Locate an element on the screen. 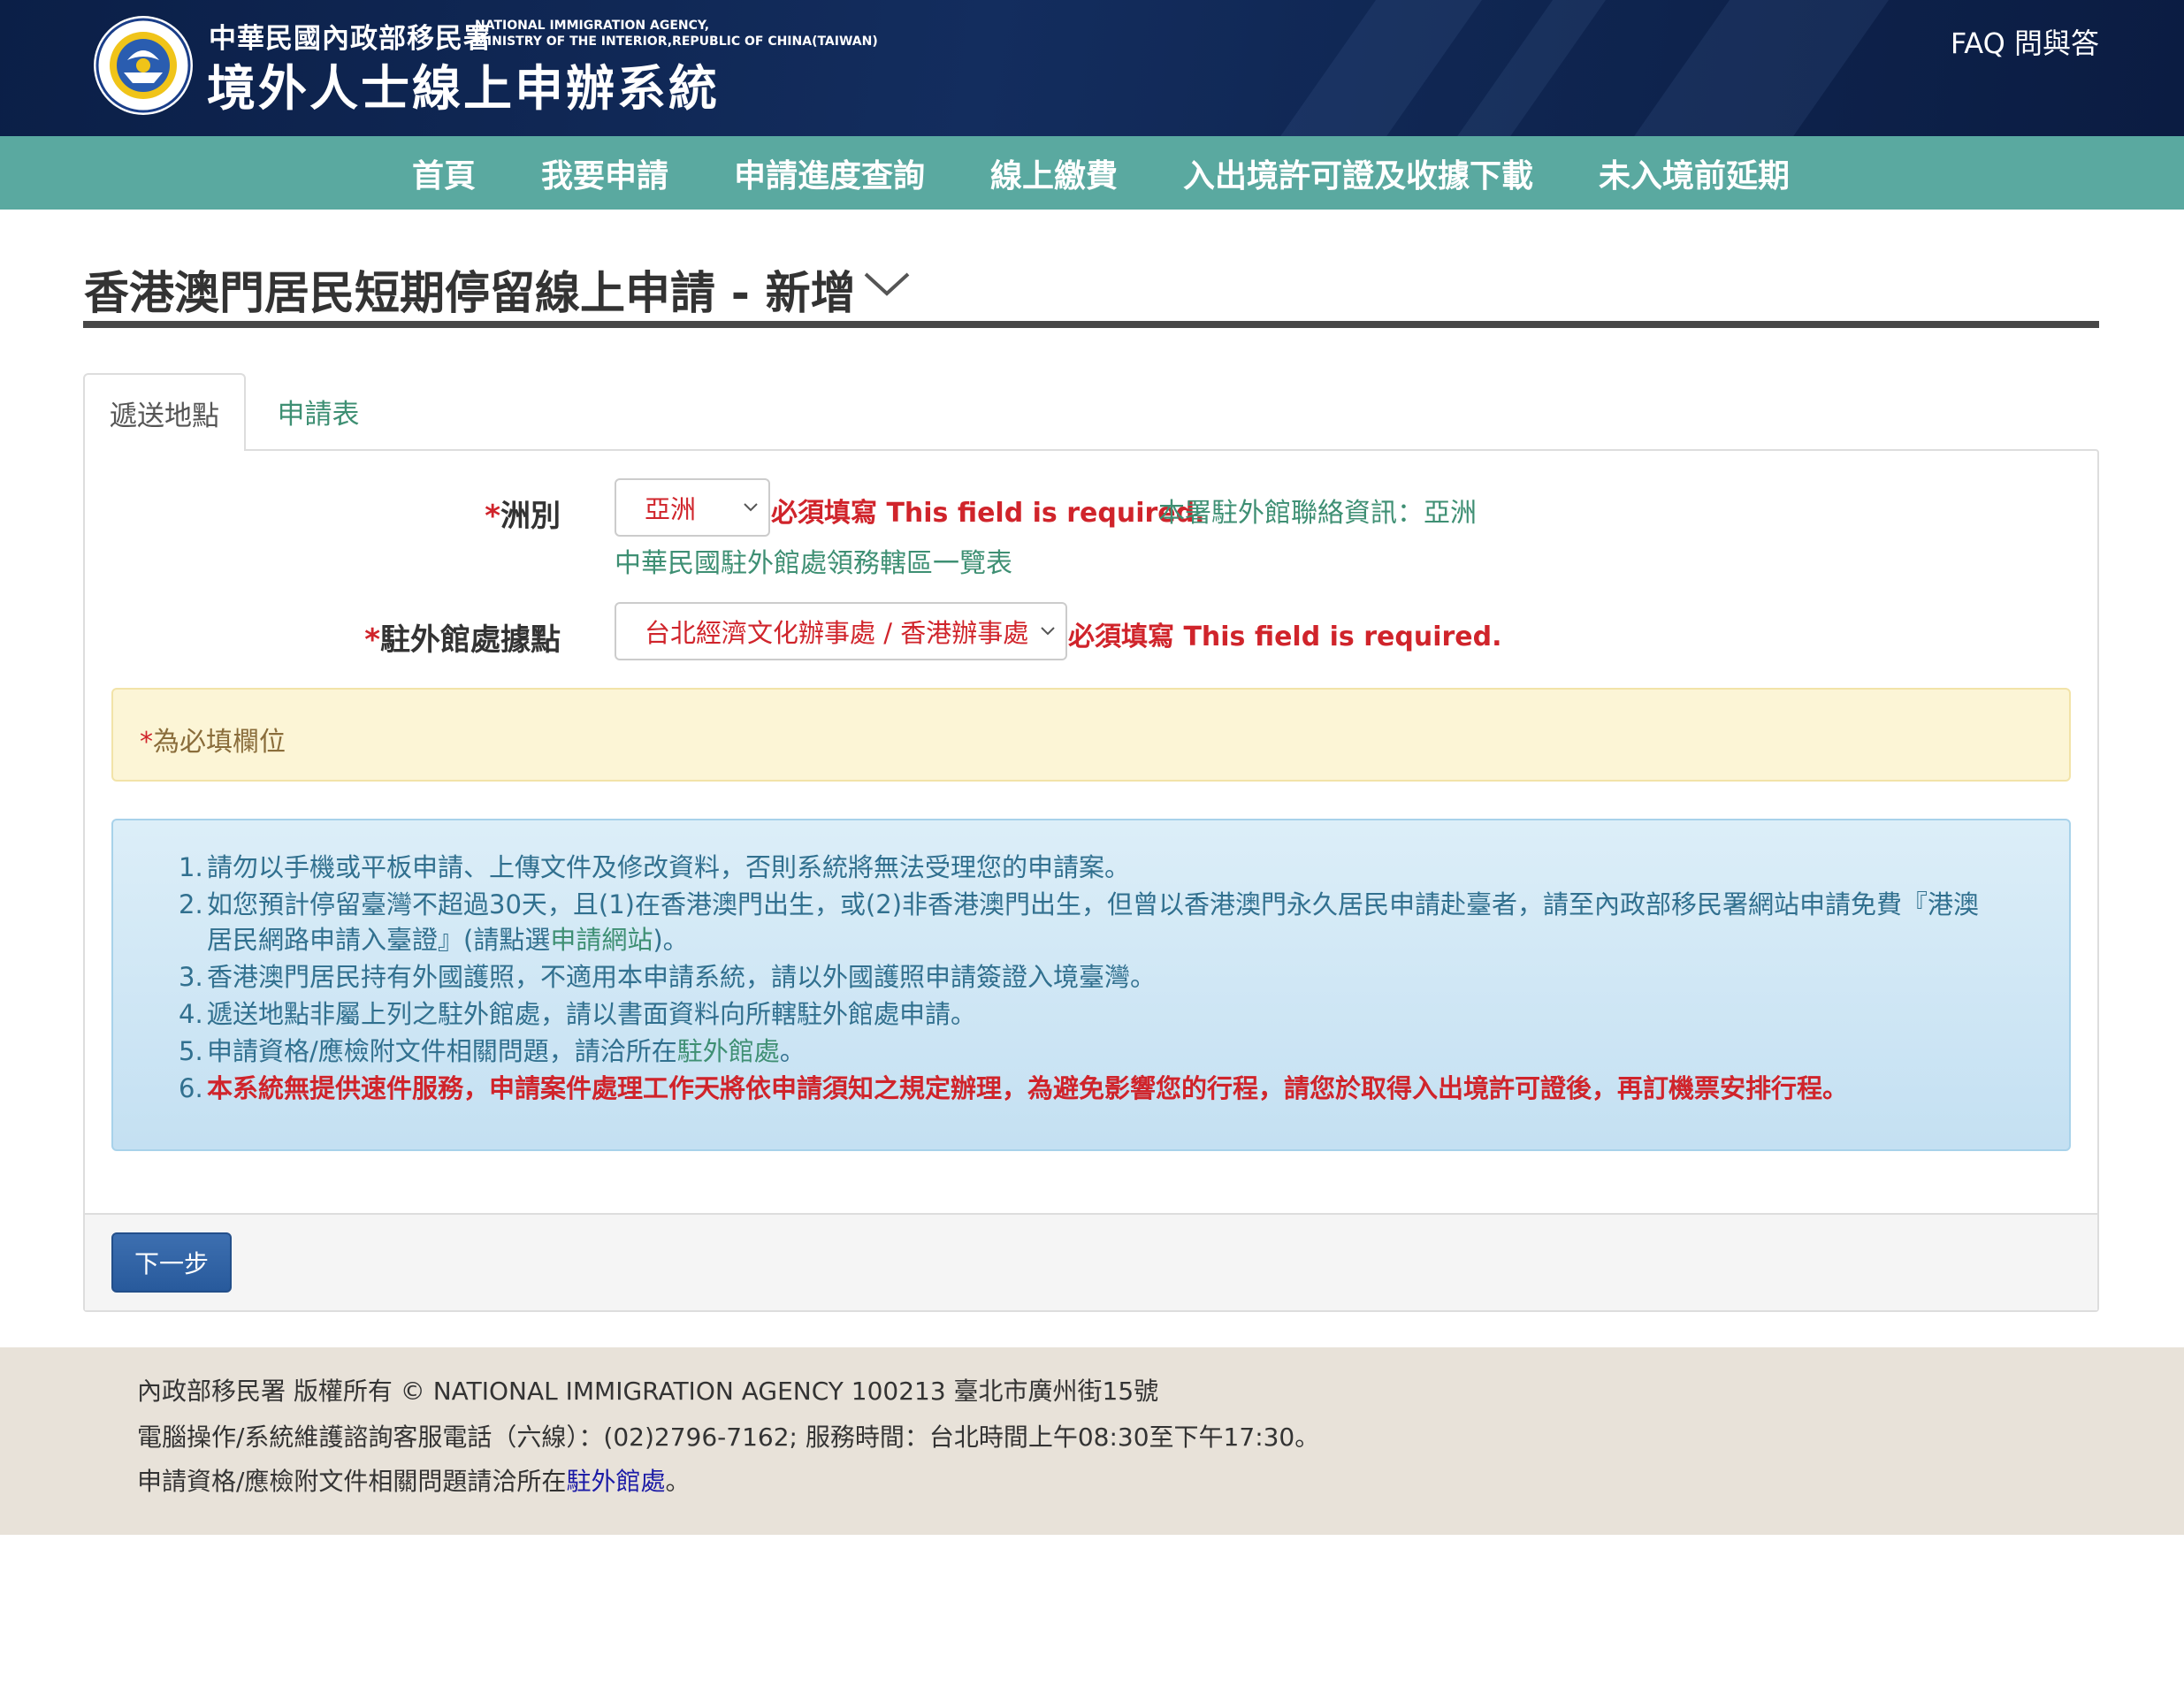  continent-label: *洲別 is located at coordinates (523, 513).